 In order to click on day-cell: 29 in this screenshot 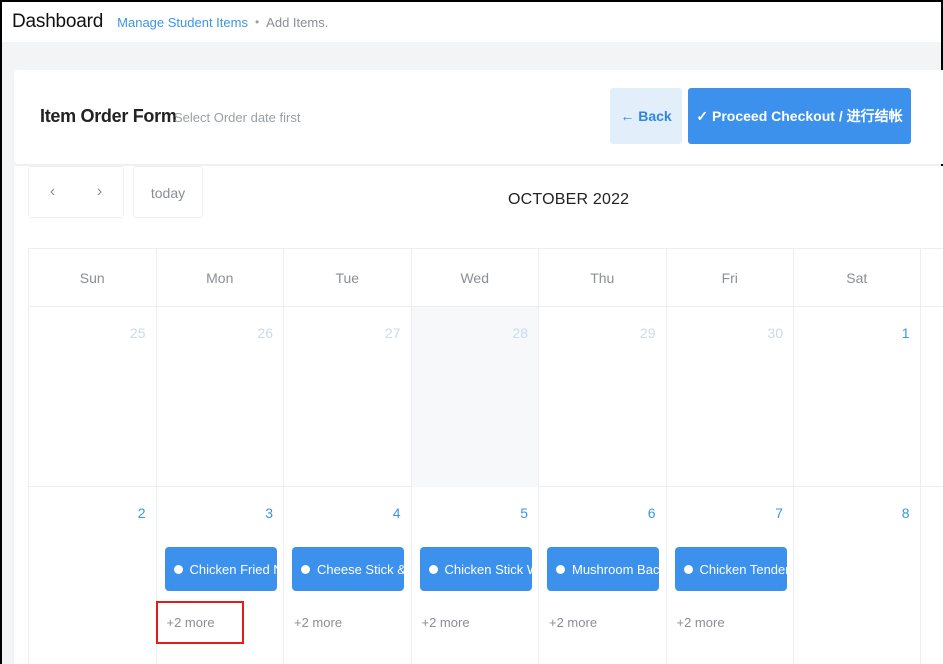, I will do `click(602, 397)`.